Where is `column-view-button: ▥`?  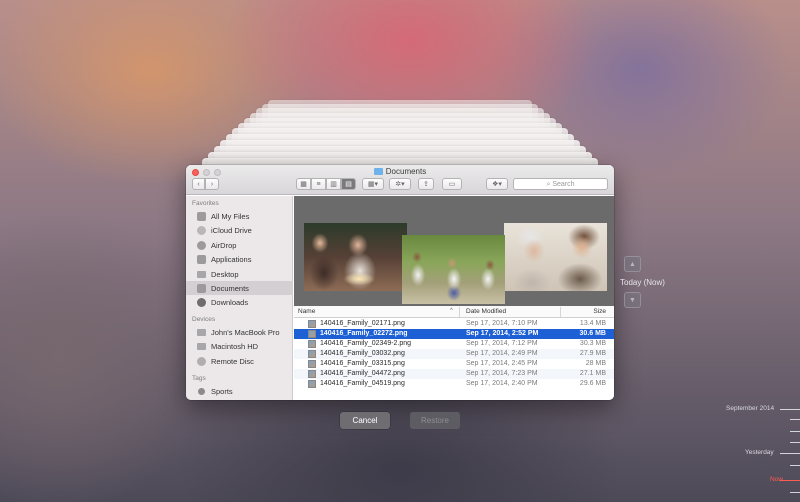
column-view-button: ▥ is located at coordinates (333, 184).